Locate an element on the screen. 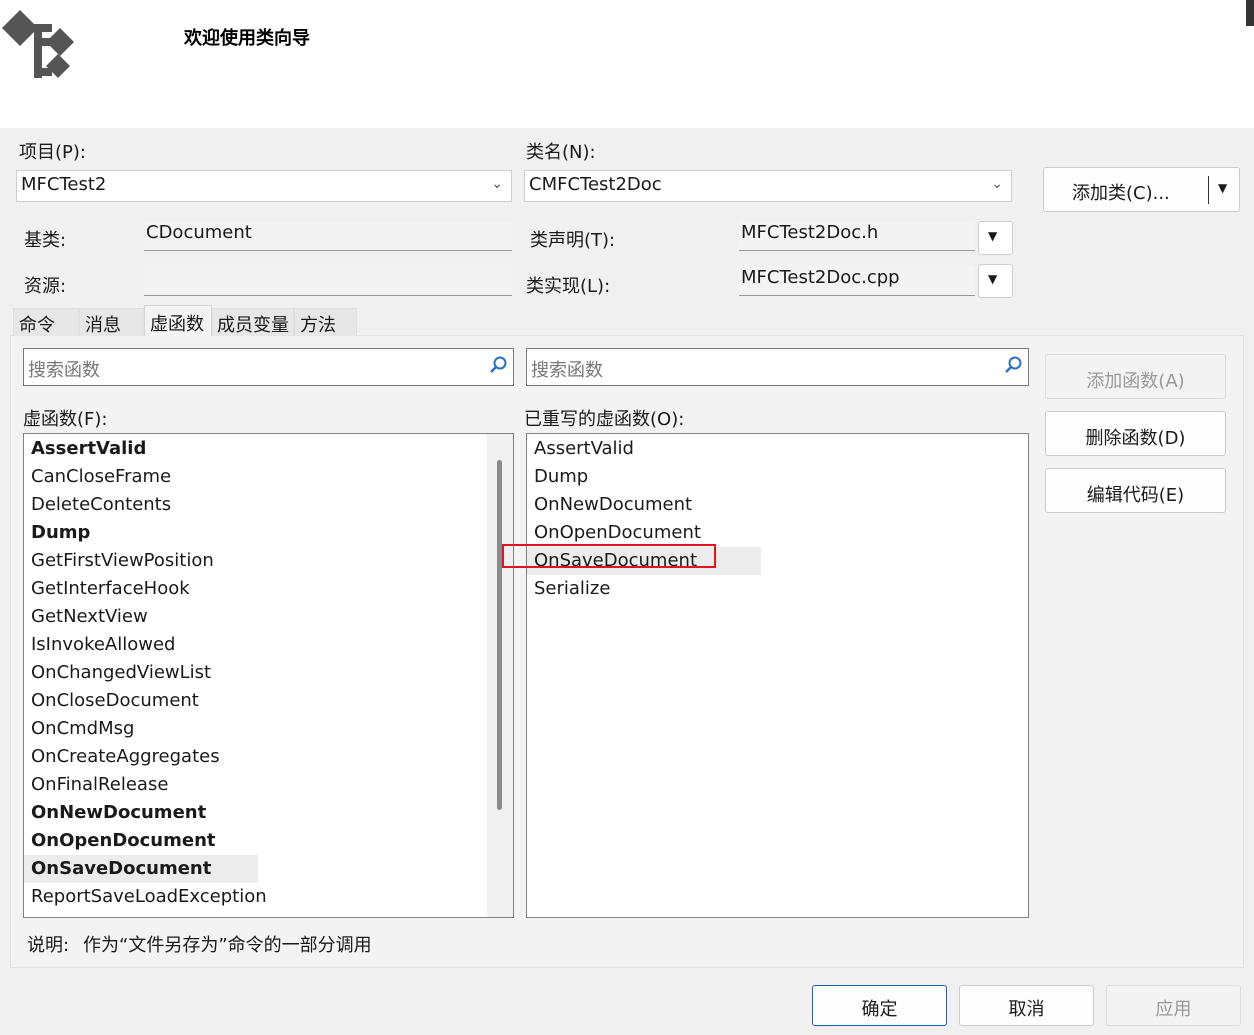  tab-methods: 方法 is located at coordinates (325, 322).